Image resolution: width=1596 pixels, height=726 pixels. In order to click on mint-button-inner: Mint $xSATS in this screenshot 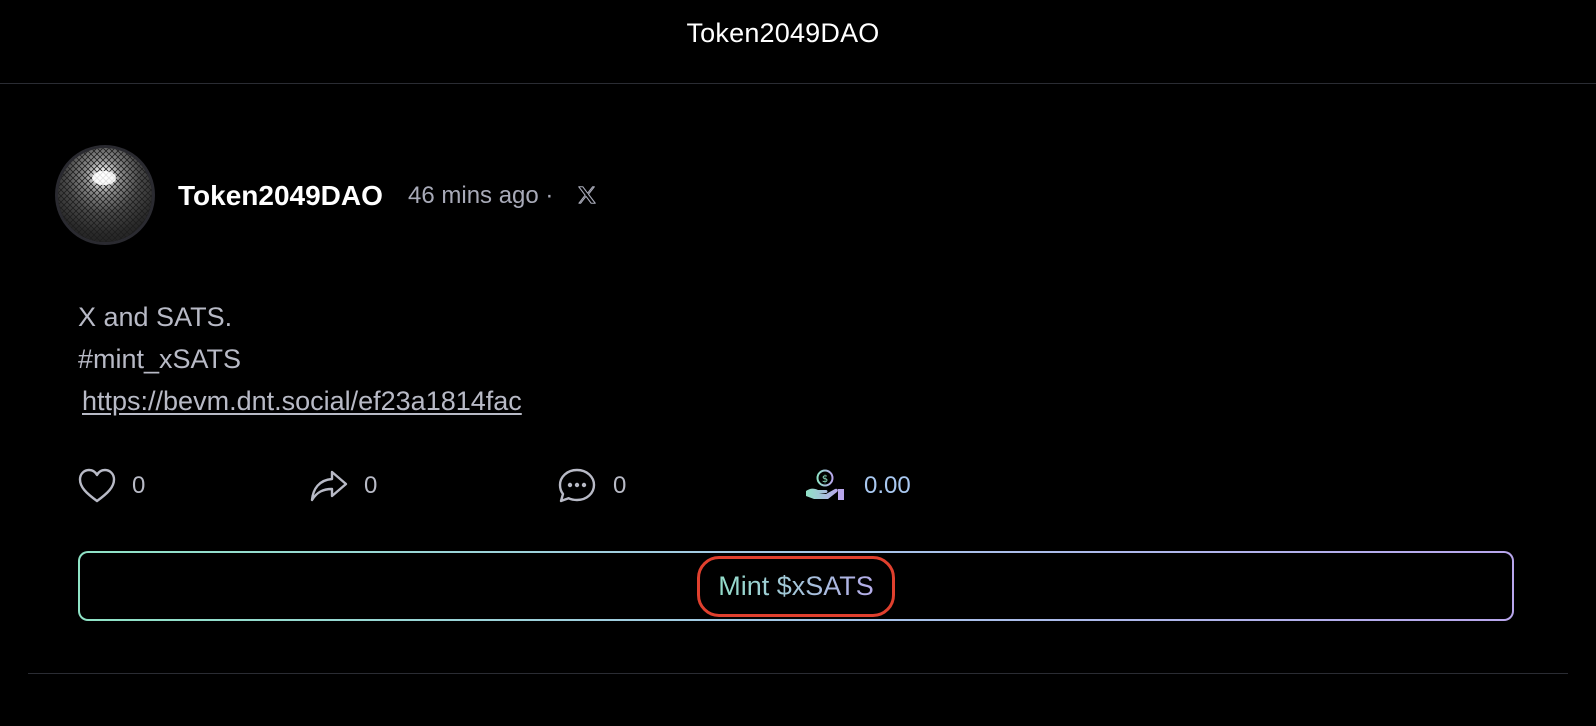, I will do `click(796, 586)`.